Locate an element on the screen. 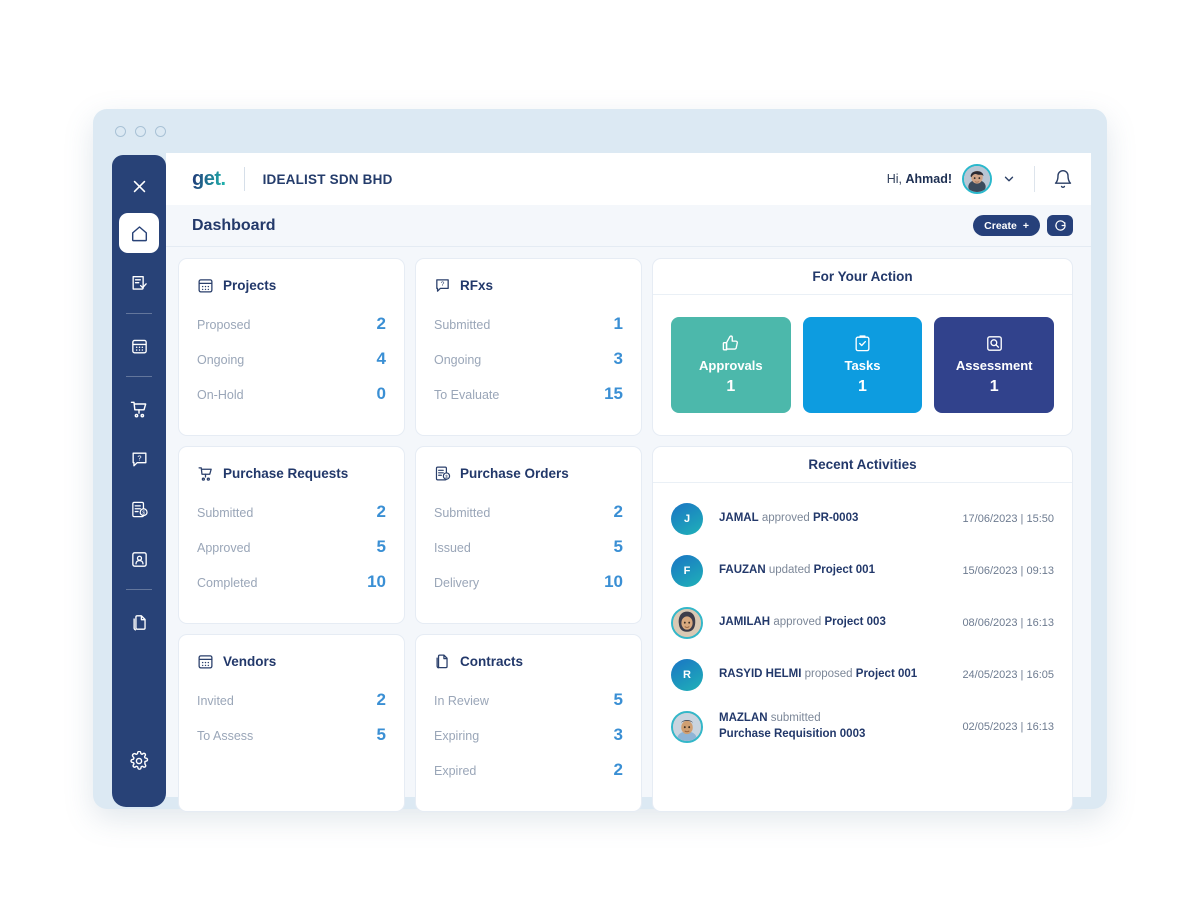  activity-timestamp: 08/06/2023 | 16:13 is located at coordinates (1008, 623).